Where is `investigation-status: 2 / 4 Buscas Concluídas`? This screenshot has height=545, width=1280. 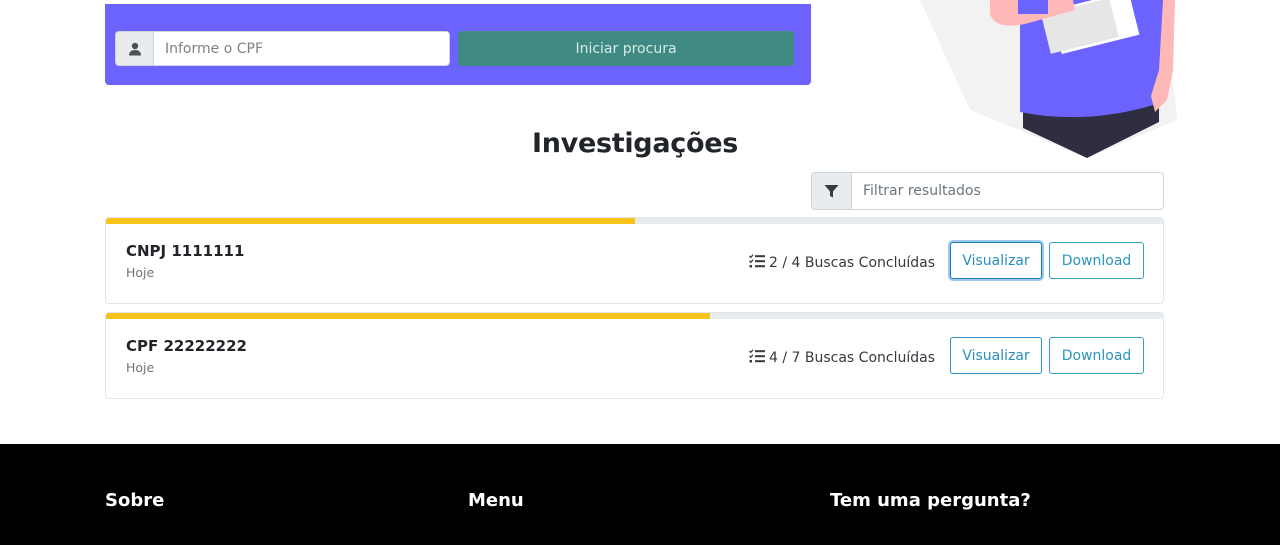 investigation-status: 2 / 4 Buscas Concluídas is located at coordinates (842, 263).